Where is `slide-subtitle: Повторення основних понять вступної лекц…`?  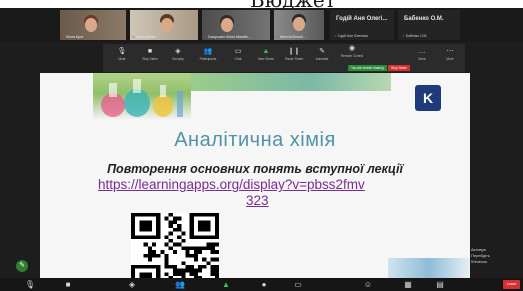
slide-subtitle: Повторення основних понять вступної лекц… is located at coordinates (255, 169).